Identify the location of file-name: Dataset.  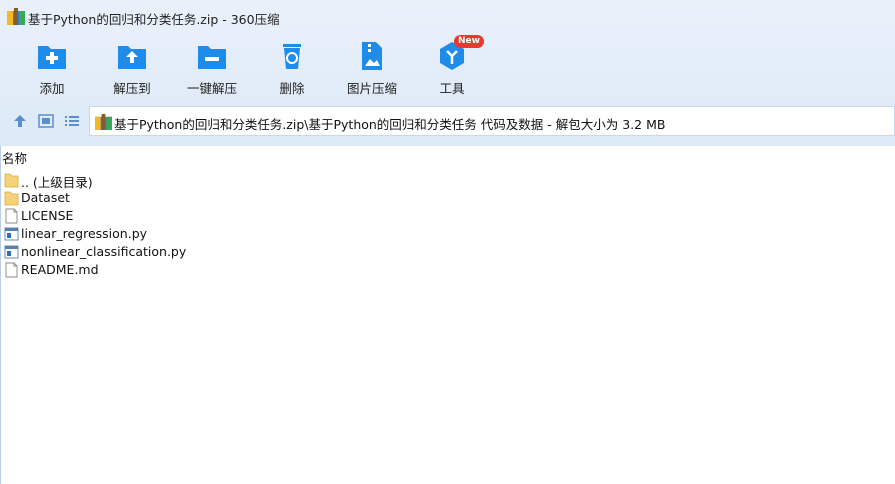
(45, 197).